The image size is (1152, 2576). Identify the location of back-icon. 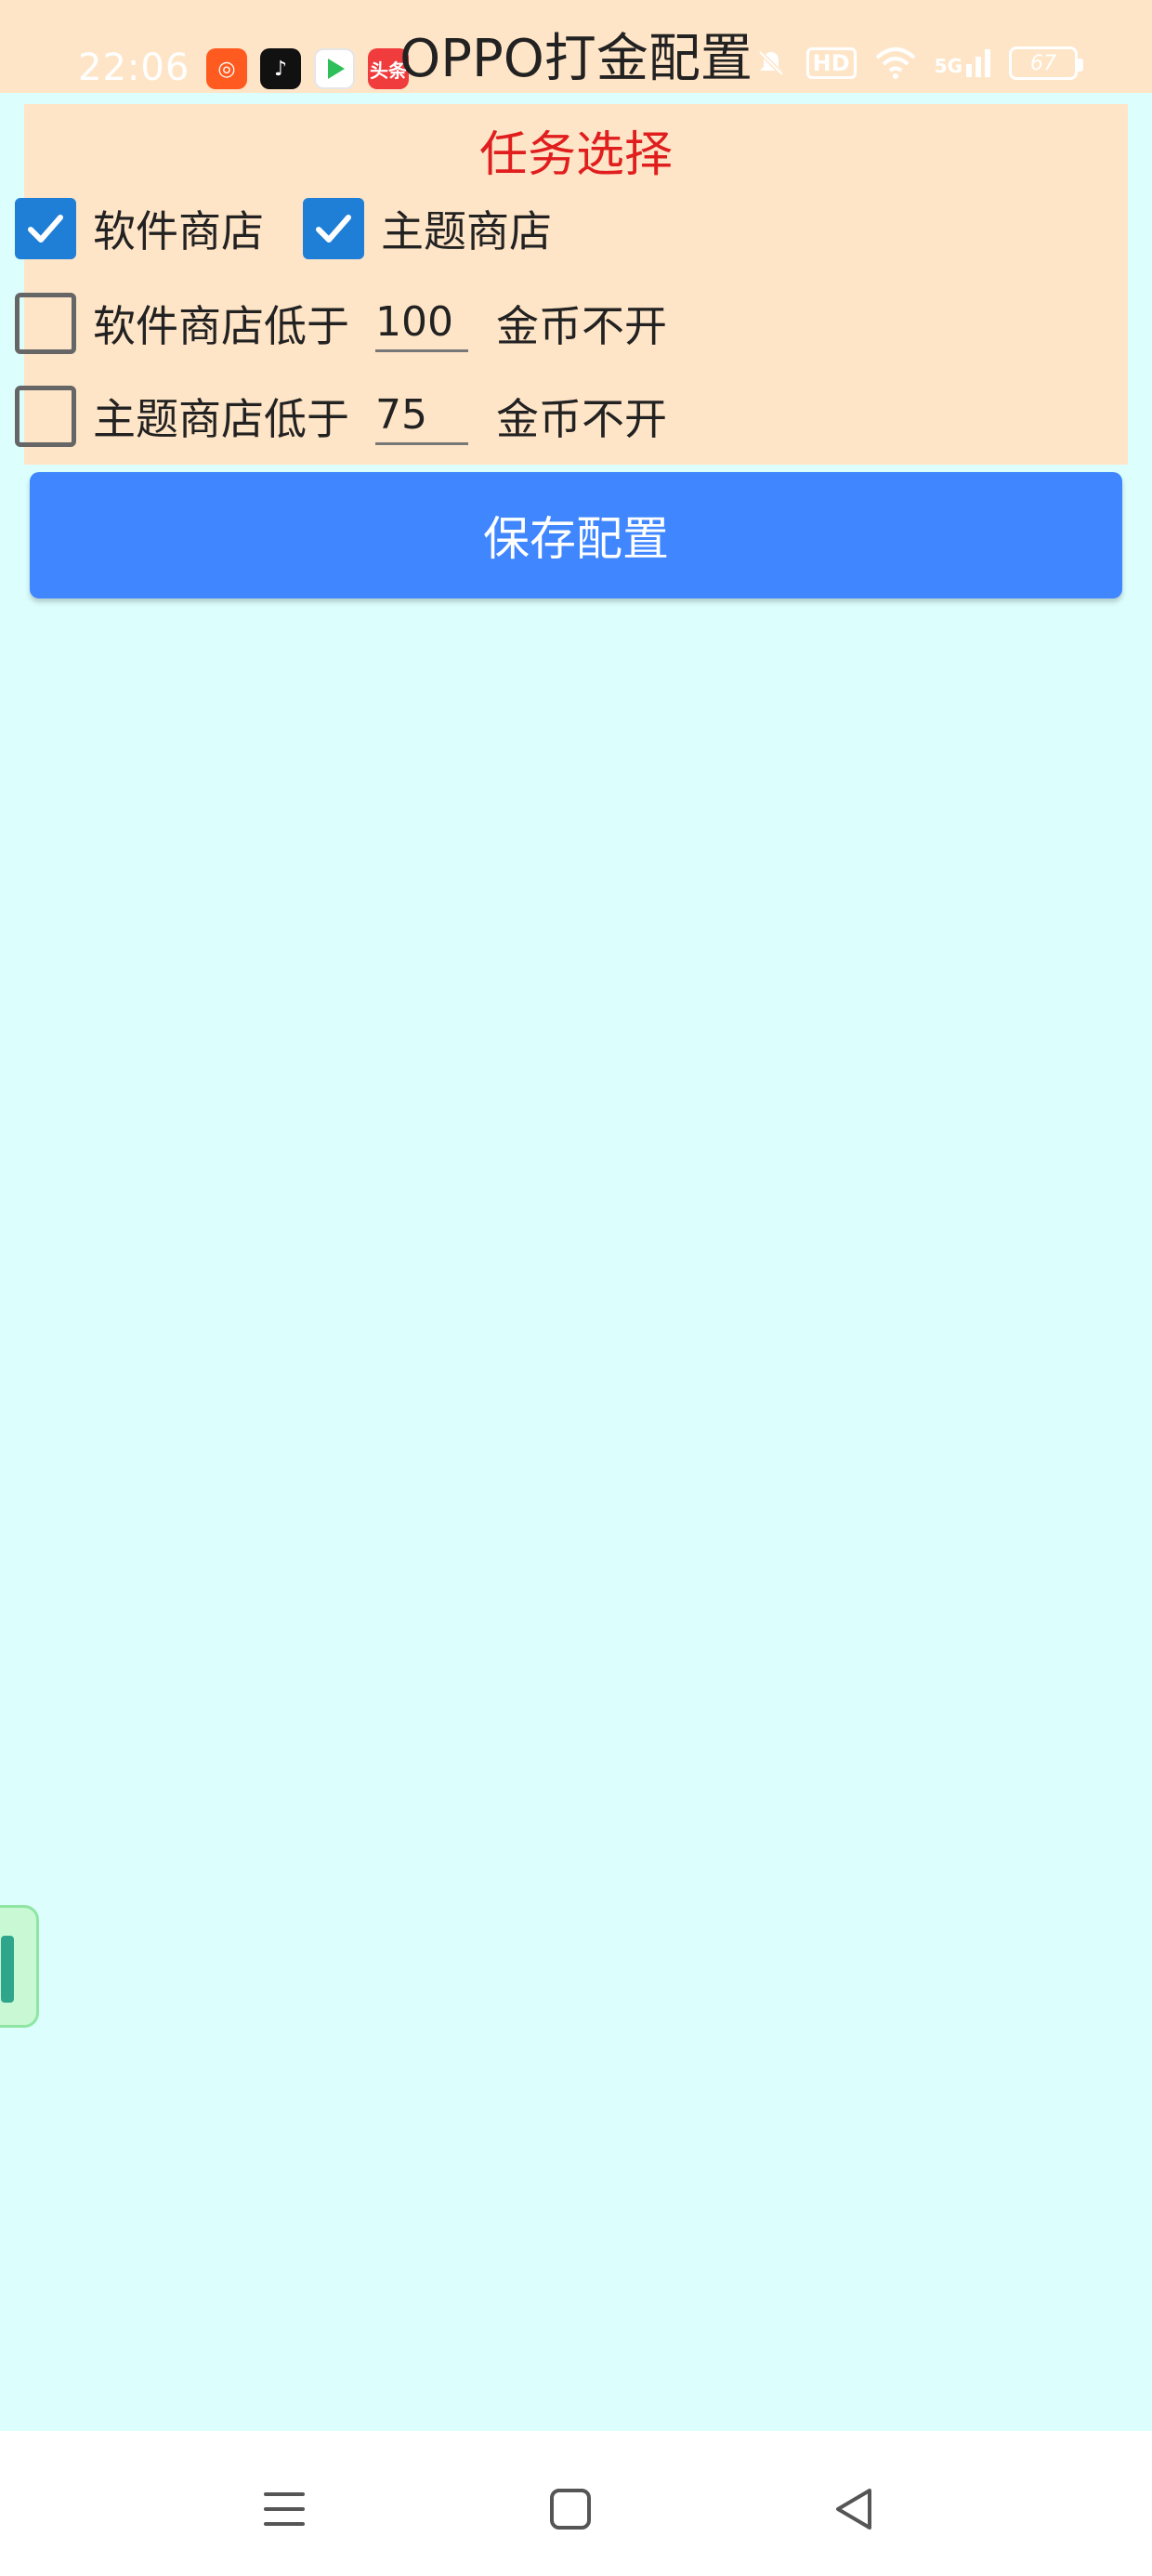
(853, 2509).